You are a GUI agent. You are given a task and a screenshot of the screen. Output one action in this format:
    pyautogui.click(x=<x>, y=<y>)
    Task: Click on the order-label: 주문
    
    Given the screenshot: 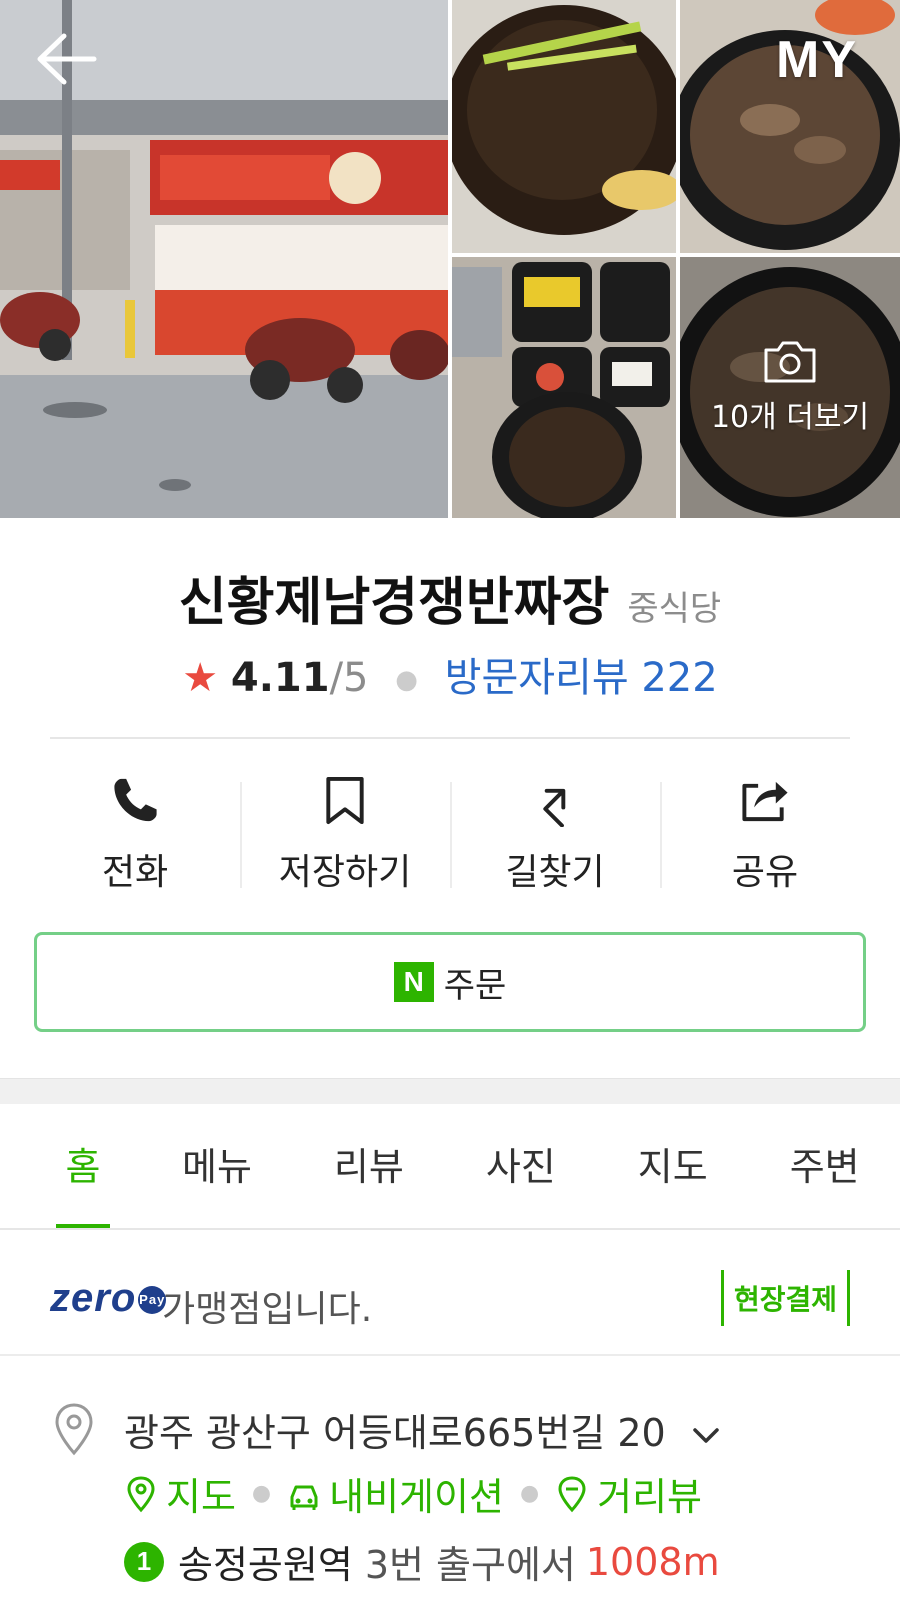 What is the action you would take?
    pyautogui.click(x=475, y=985)
    